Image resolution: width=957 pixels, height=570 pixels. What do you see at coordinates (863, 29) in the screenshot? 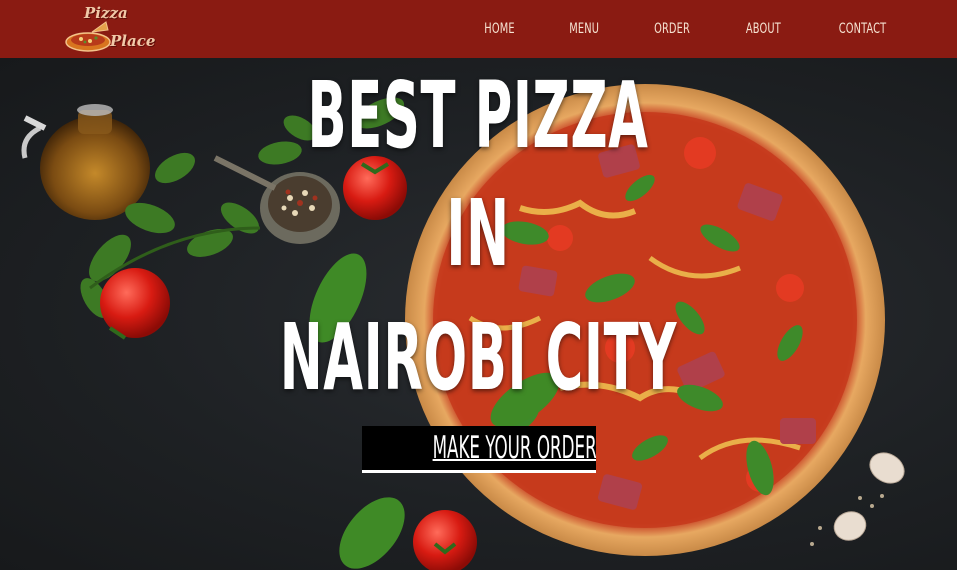
I see `nav-contact: CONTACT` at bounding box center [863, 29].